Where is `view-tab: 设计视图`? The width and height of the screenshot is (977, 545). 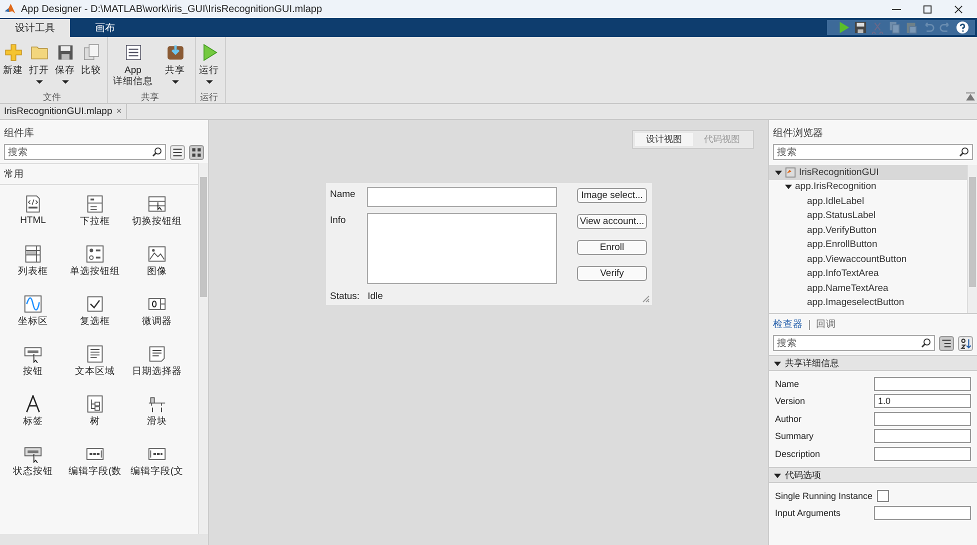
view-tab: 设计视图 is located at coordinates (664, 139).